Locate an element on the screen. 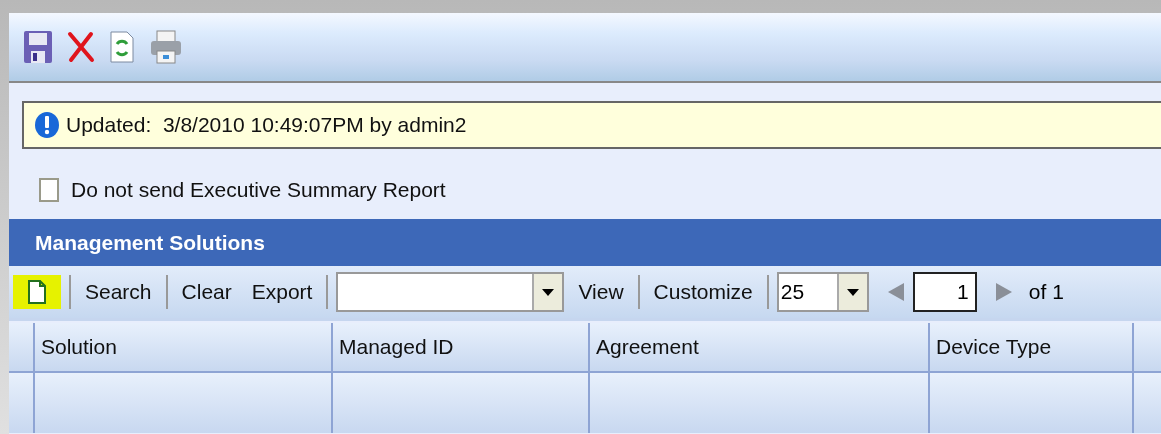  refresh-icon is located at coordinates (122, 47).